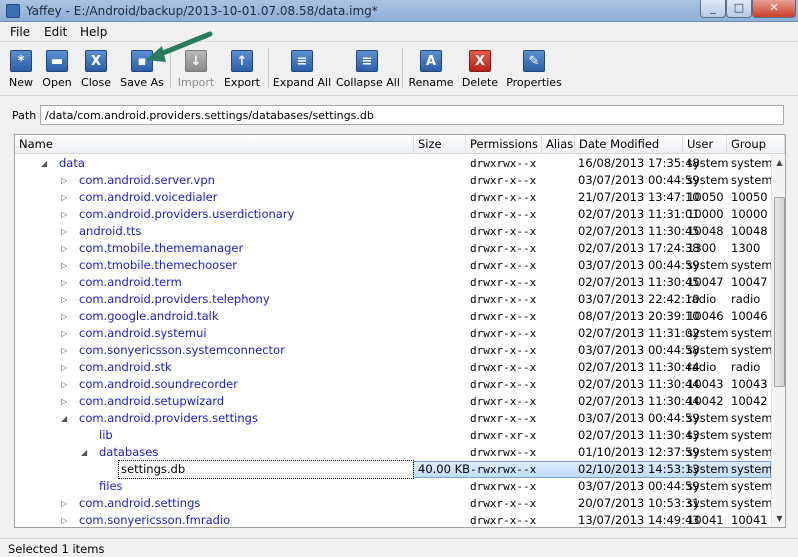 This screenshot has width=798, height=557. Describe the element at coordinates (440, 144) in the screenshot. I see `col-size: Size` at that location.